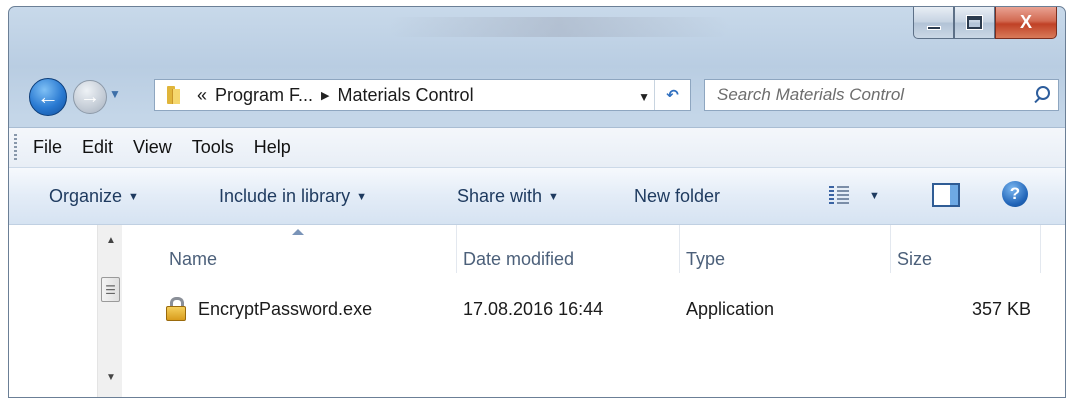  Describe the element at coordinates (1001, 309) in the screenshot. I see `file-size: 357 KB` at that location.